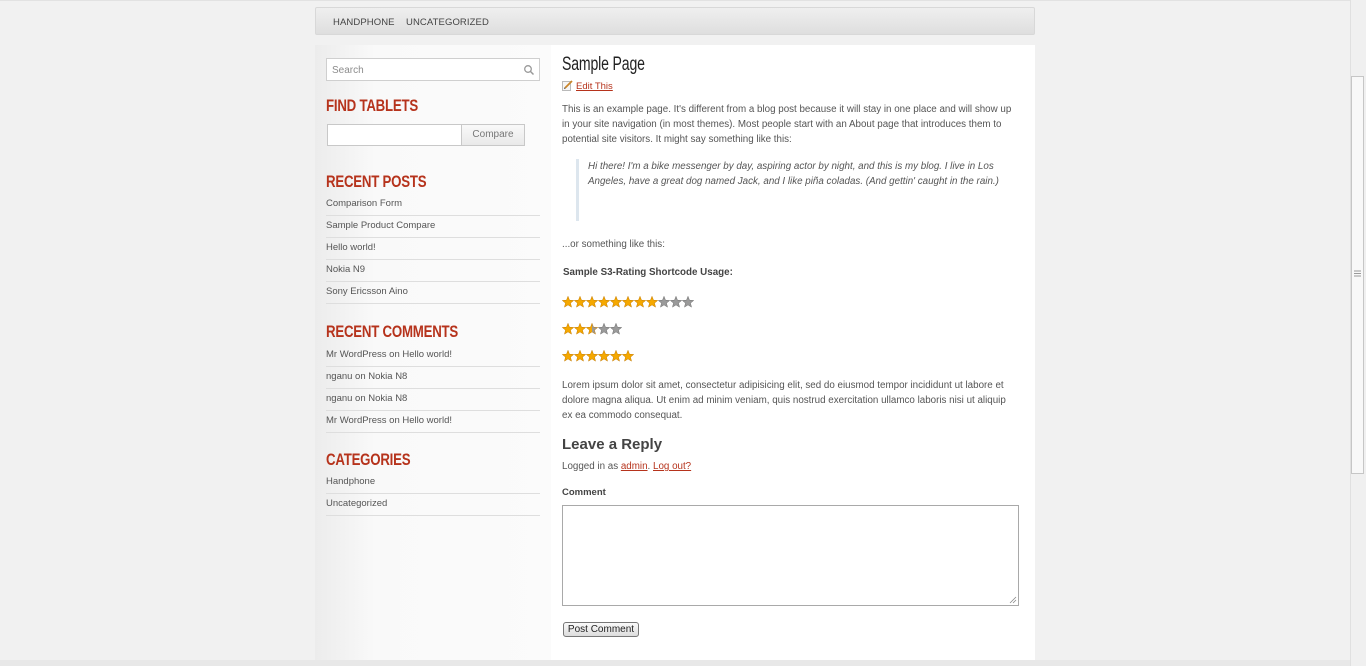 The height and width of the screenshot is (666, 1366). Describe the element at coordinates (1357, 273) in the screenshot. I see `scrollbar-grip-icon` at that location.